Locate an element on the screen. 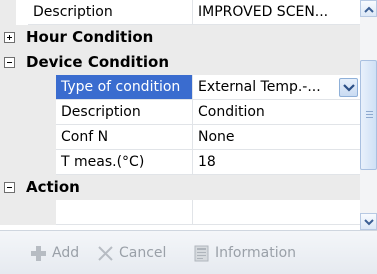  property-name: Conf N is located at coordinates (124, 137).